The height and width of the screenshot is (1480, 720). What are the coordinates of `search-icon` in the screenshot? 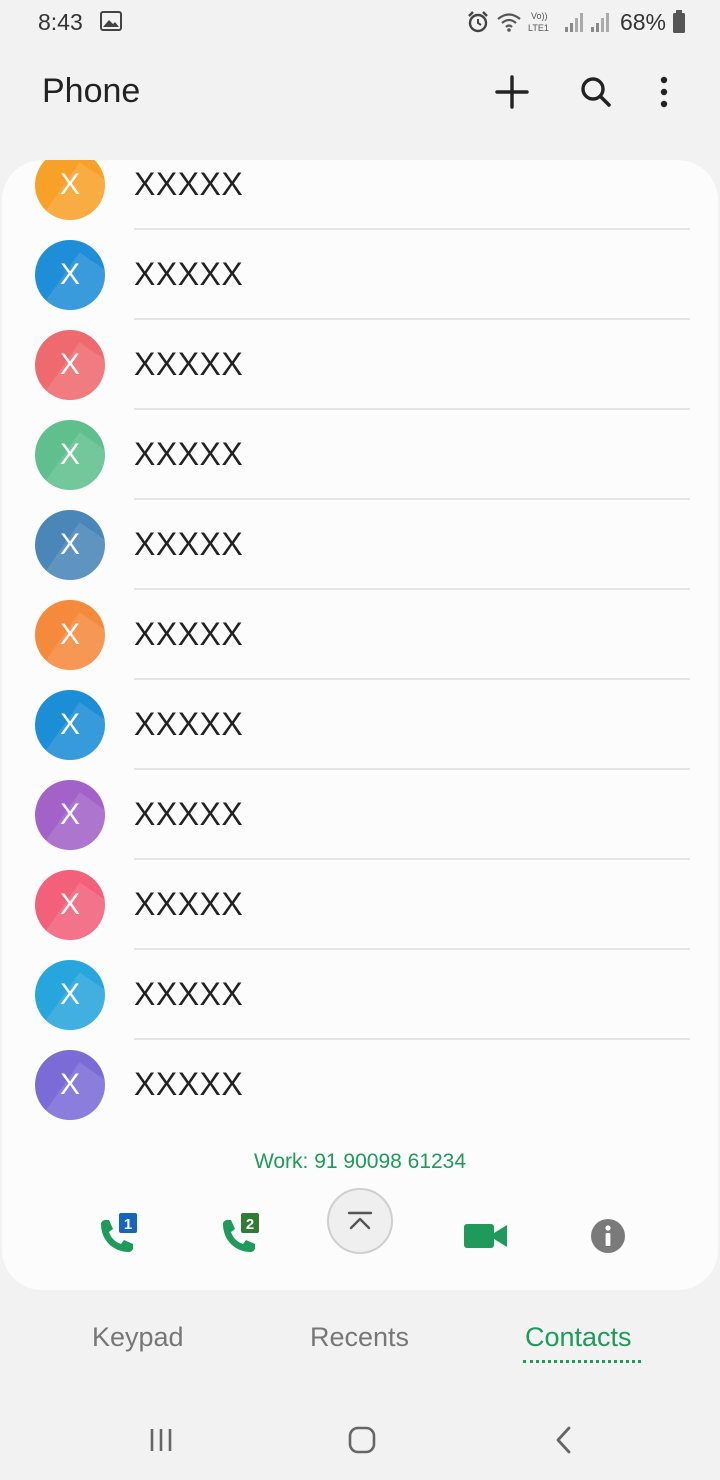 It's located at (596, 92).